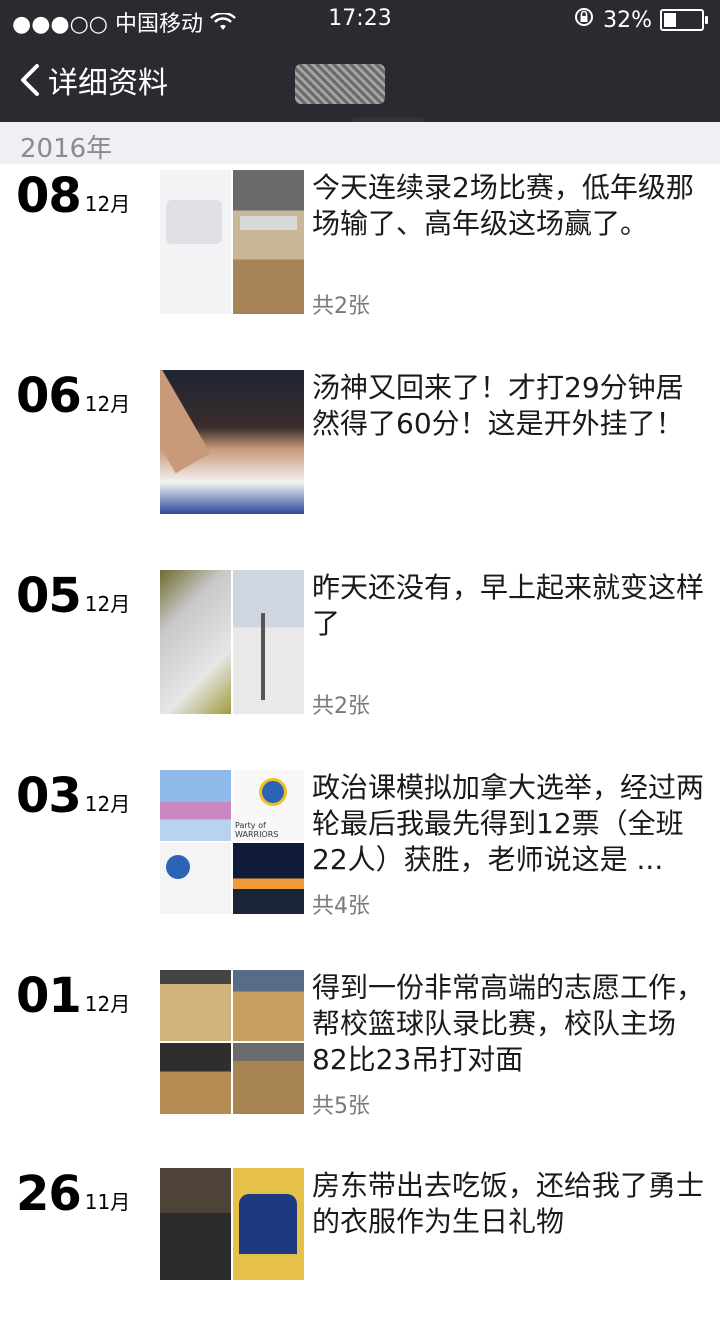 Image resolution: width=720 pixels, height=1318 pixels. I want to click on post-date: 26 11月, so click(73, 1194).